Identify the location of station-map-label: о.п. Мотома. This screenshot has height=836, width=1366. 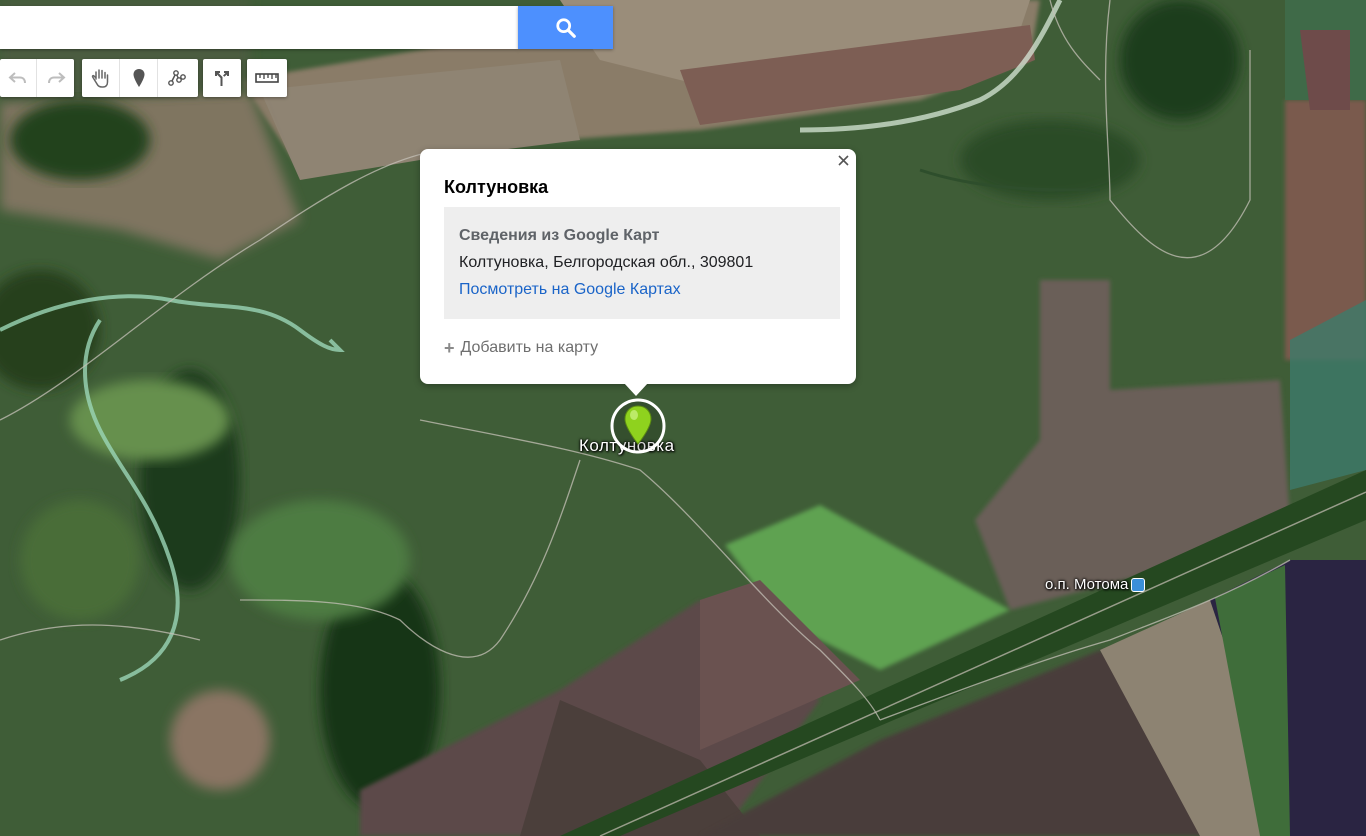
(1095, 584).